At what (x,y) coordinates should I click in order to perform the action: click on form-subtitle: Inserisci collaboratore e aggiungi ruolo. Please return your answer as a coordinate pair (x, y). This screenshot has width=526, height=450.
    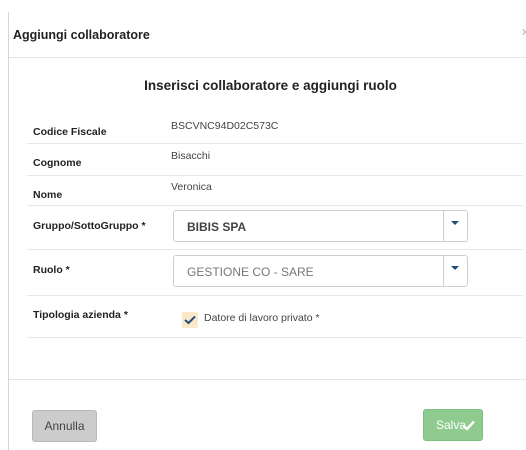
    Looking at the image, I should click on (270, 85).